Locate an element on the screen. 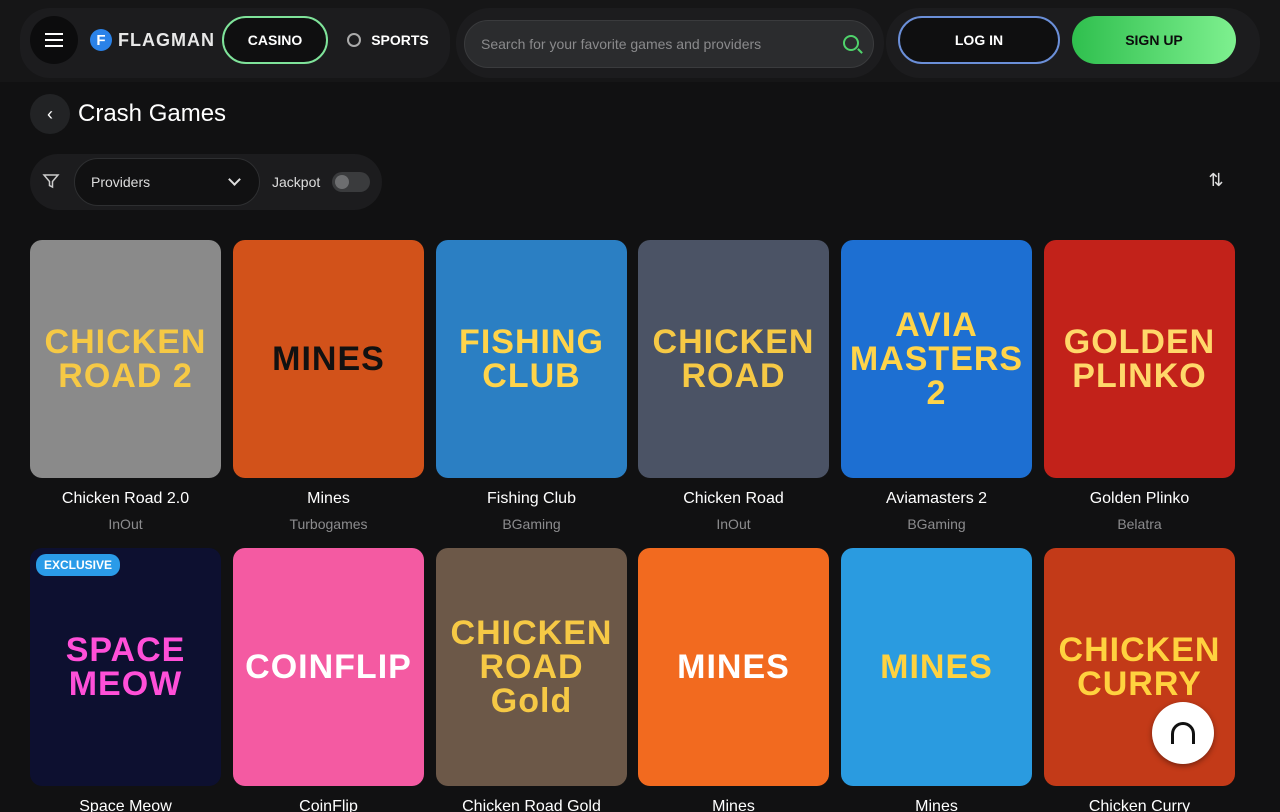 This screenshot has width=1280, height=812. game-provider: Belatra is located at coordinates (1139, 524).